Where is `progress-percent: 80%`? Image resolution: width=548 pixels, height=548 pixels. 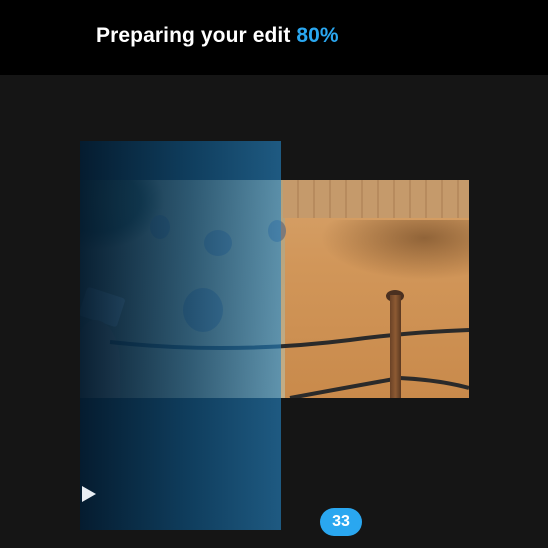 progress-percent: 80% is located at coordinates (317, 35).